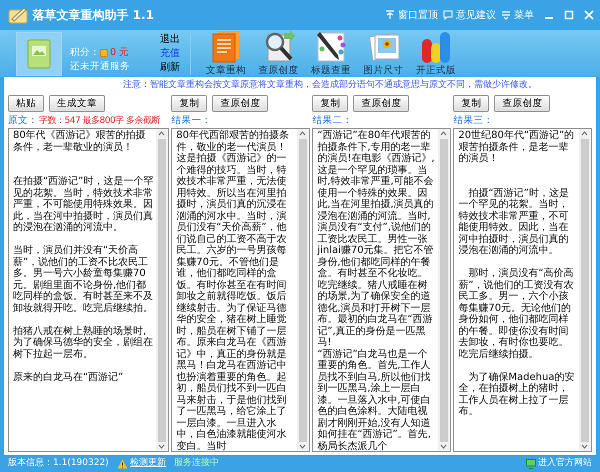 The width and height of the screenshot is (600, 472). What do you see at coordinates (80, 141) in the screenshot?
I see `paragraph-text: 80年代《西游记》艰苦的拍摄条件，老一辈敬业的演员！` at bounding box center [80, 141].